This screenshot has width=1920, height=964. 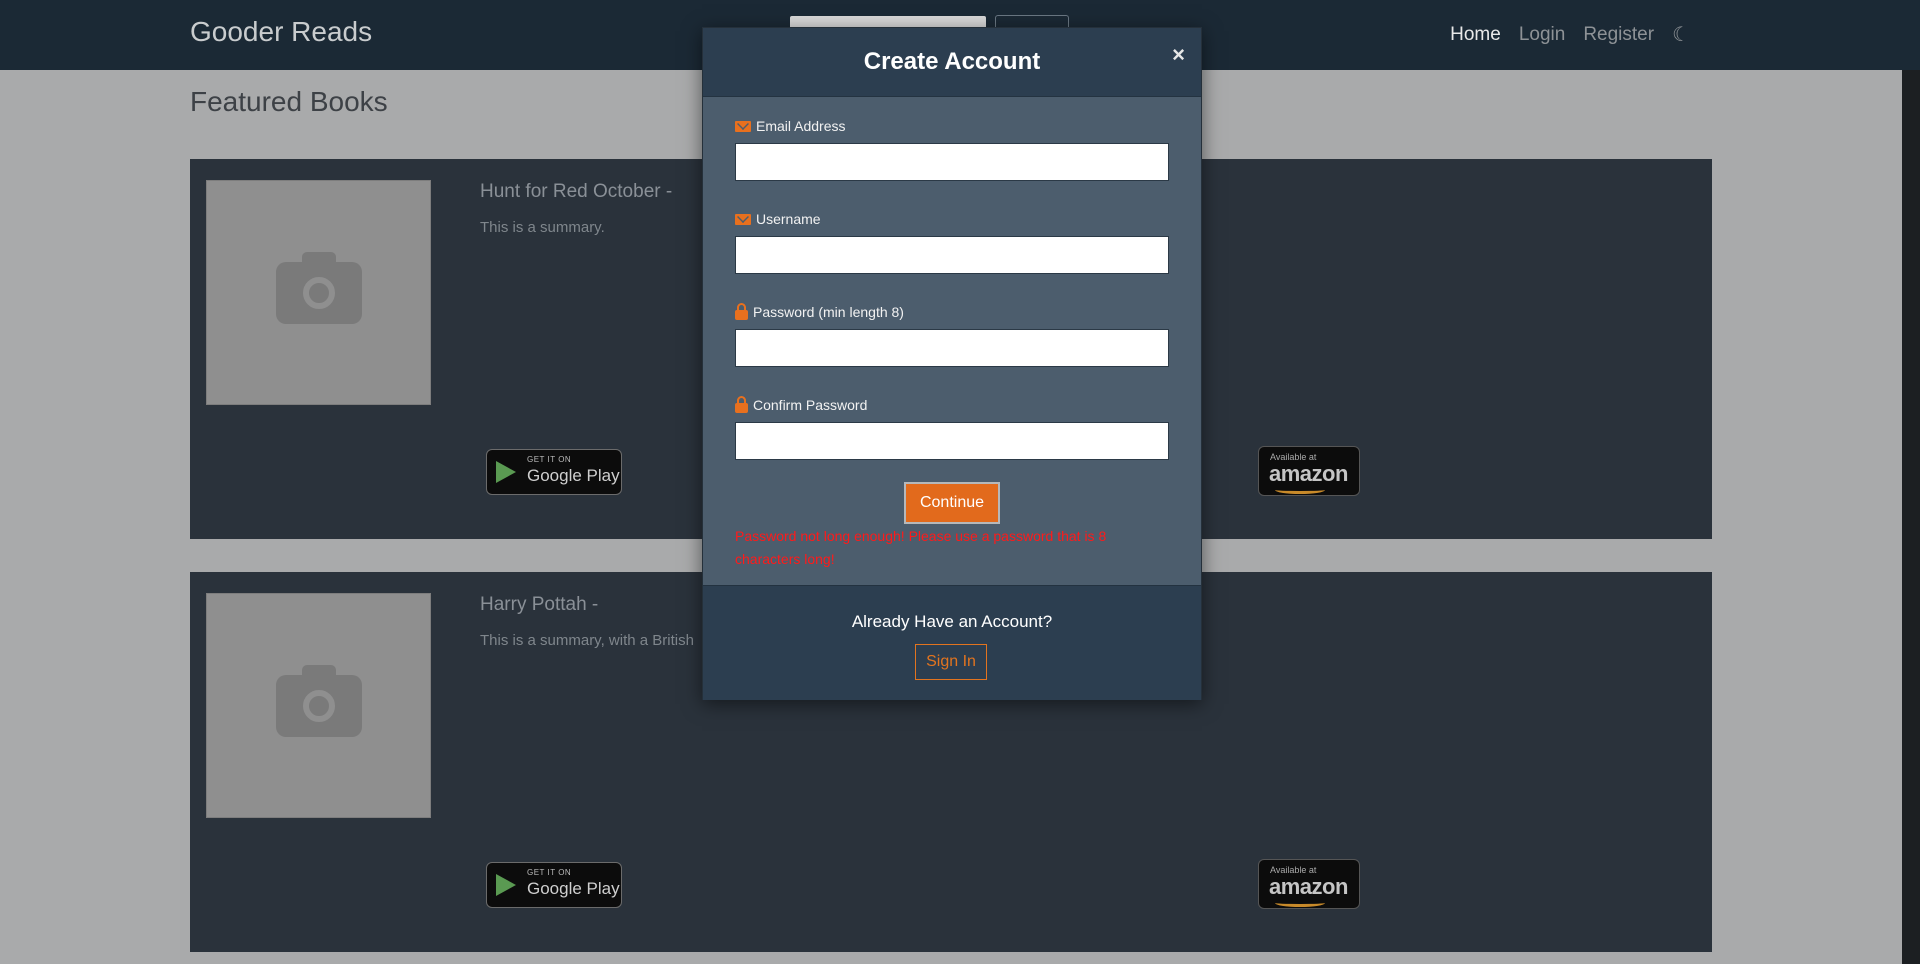 I want to click on username-field-group: Username, so click(x=952, y=242).